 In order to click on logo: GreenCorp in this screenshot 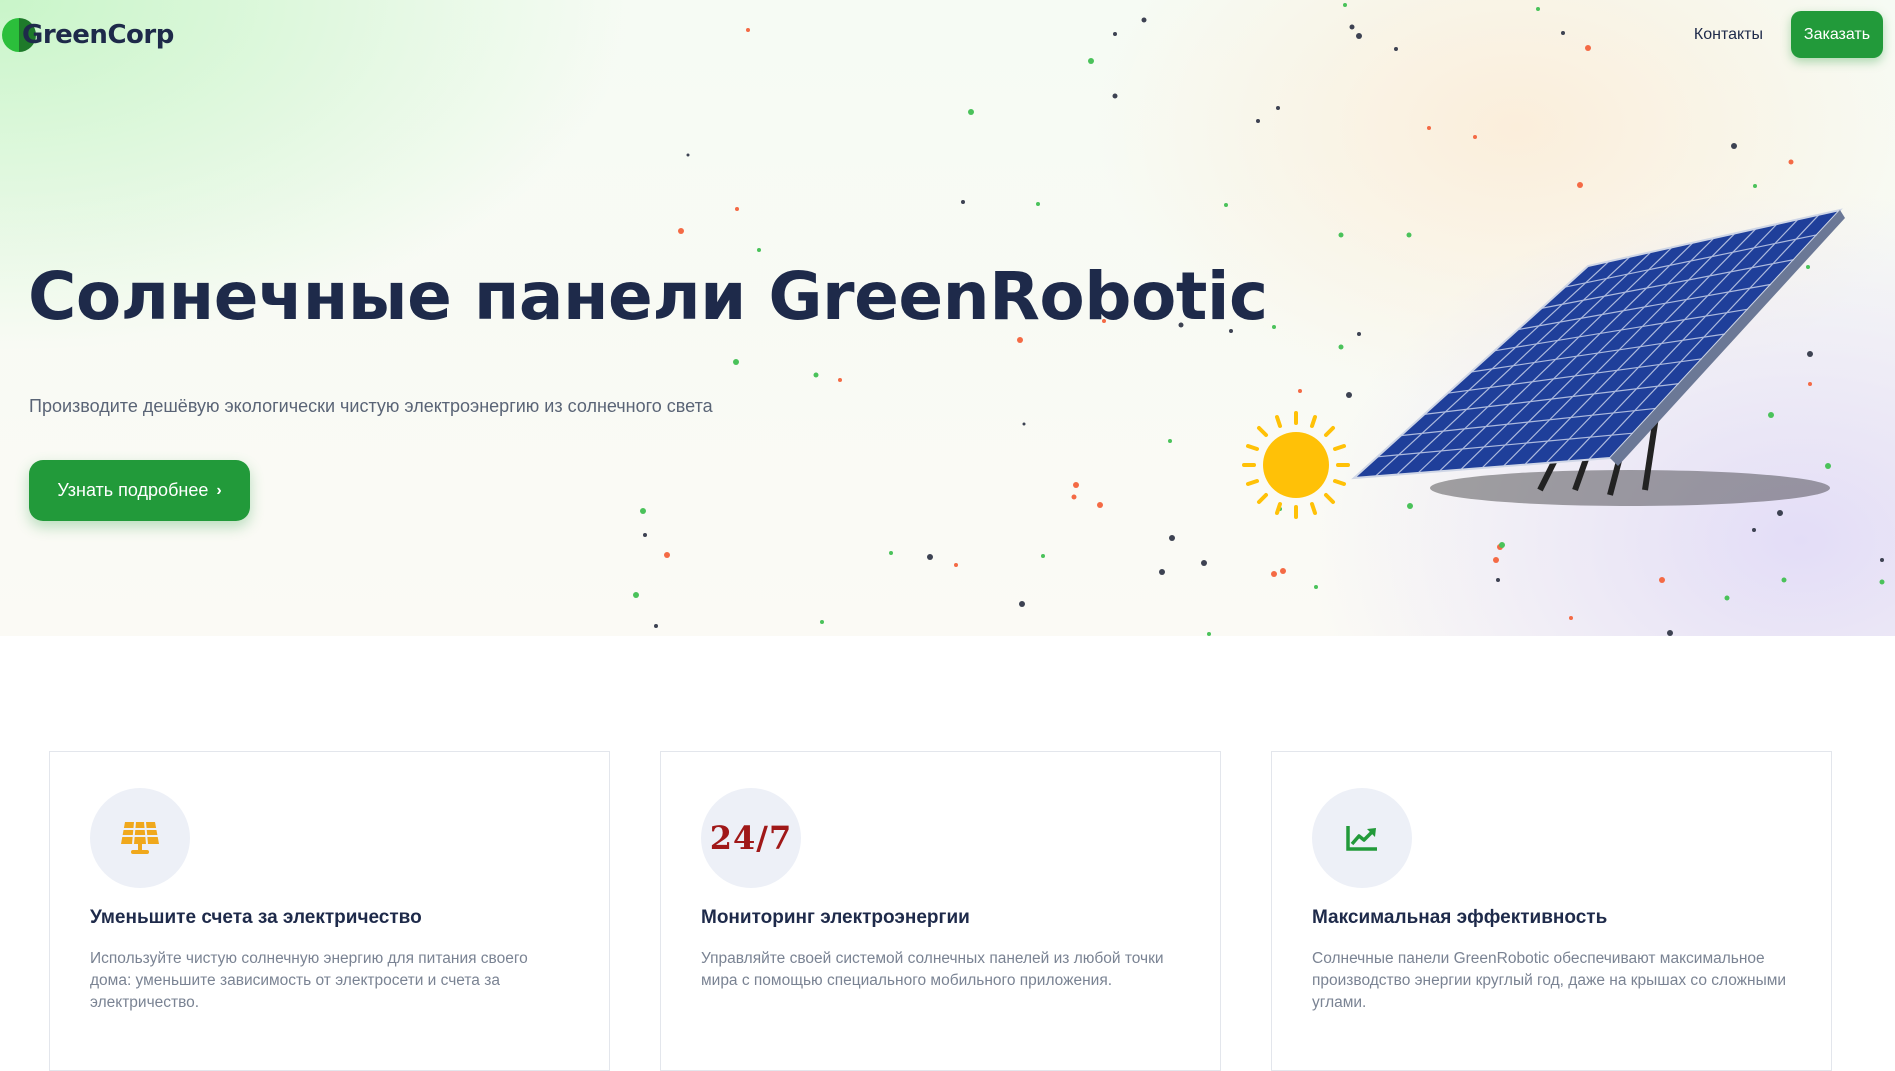, I will do `click(88, 35)`.